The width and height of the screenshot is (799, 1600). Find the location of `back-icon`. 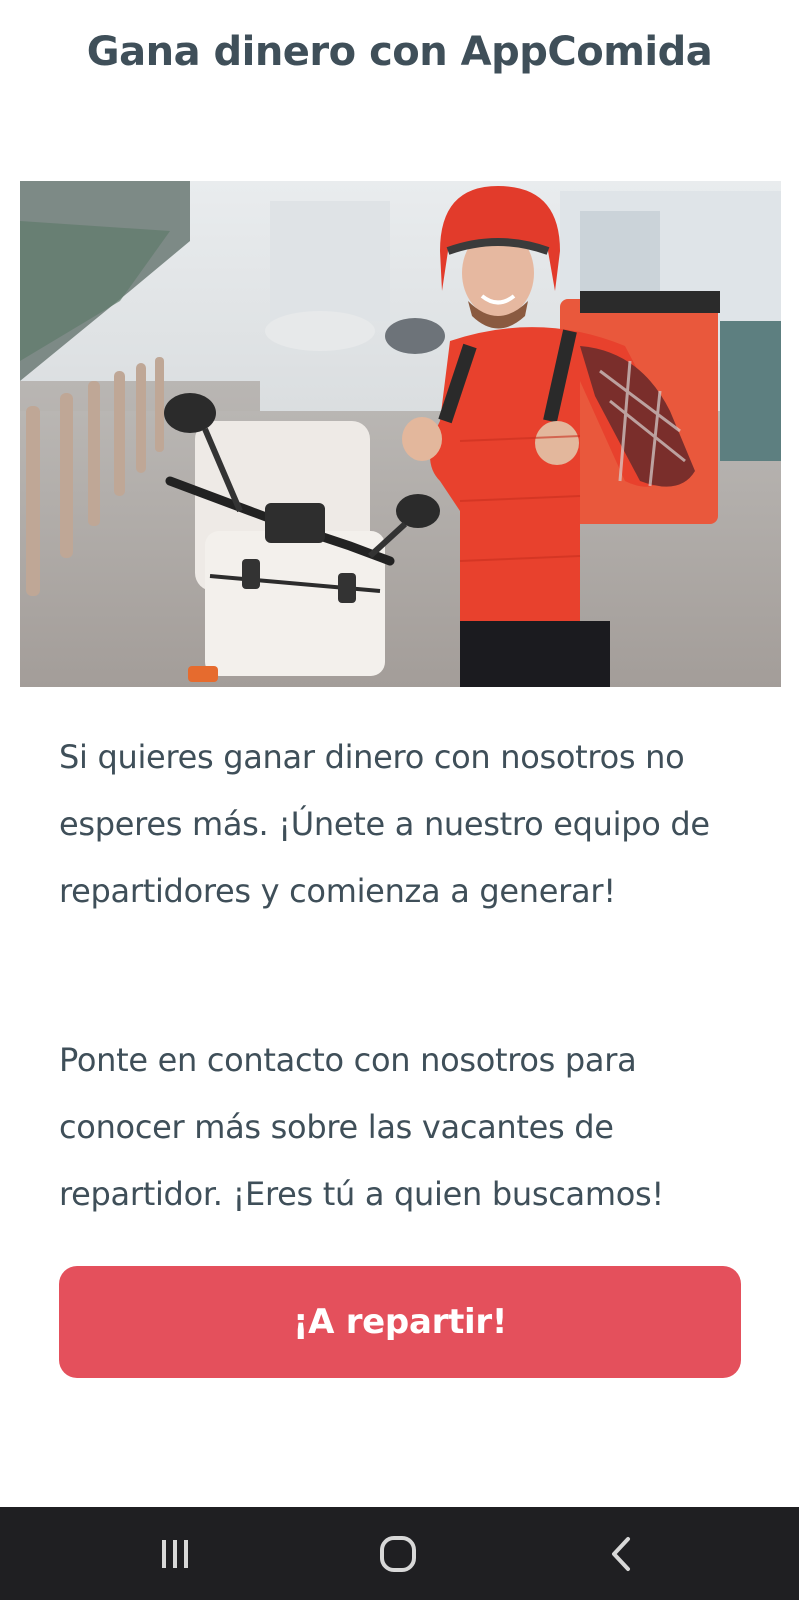

back-icon is located at coordinates (621, 1554).